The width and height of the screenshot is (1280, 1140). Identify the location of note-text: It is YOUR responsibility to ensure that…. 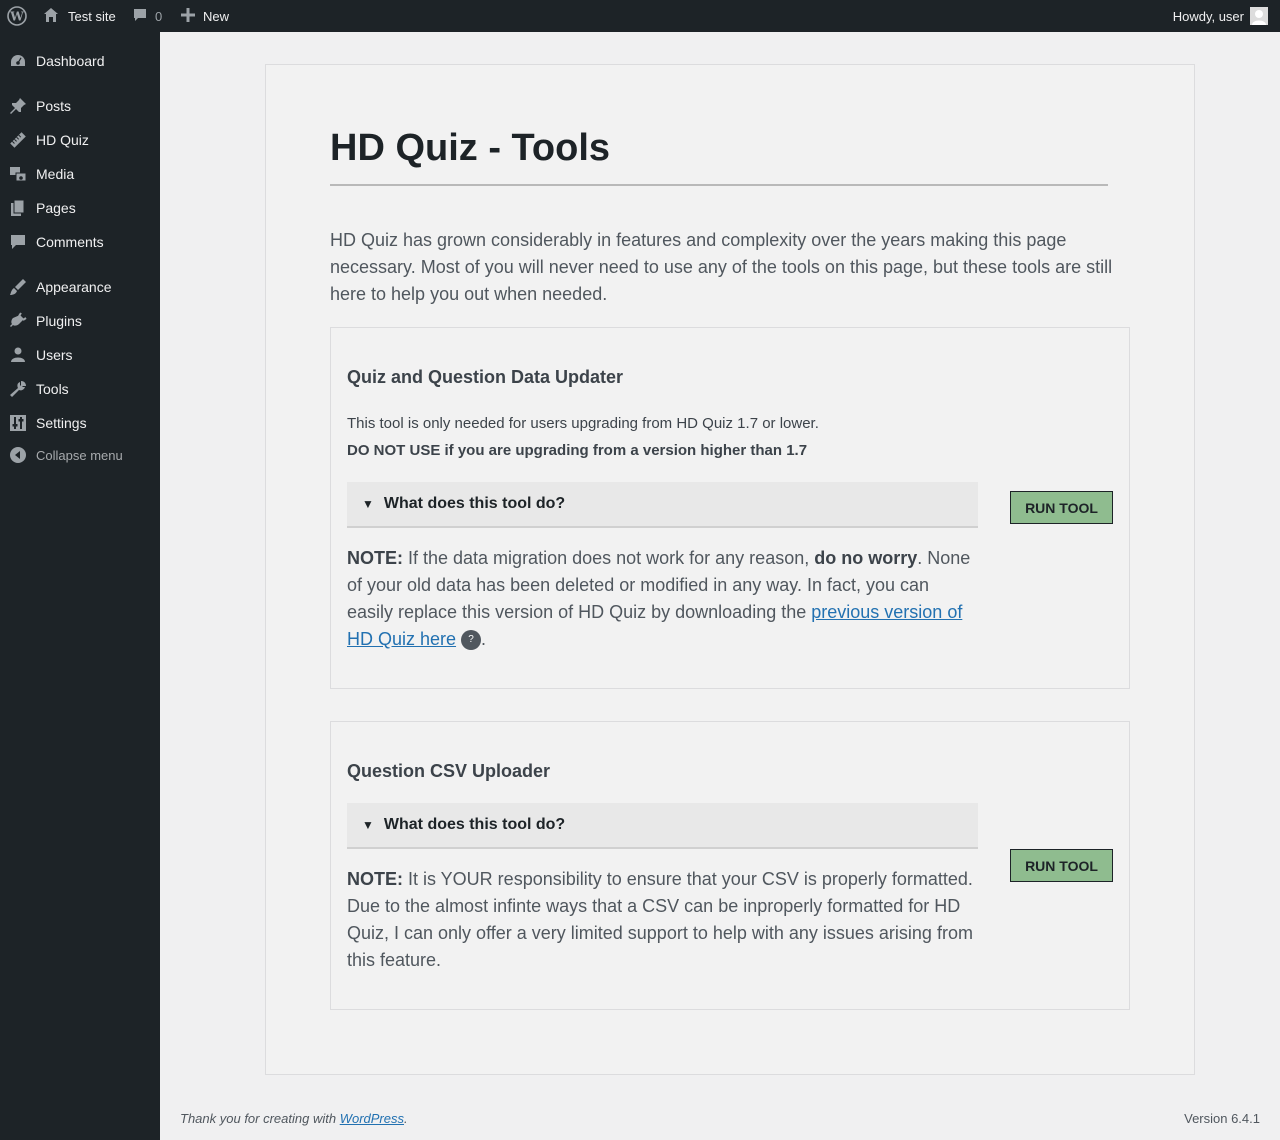
(660, 919).